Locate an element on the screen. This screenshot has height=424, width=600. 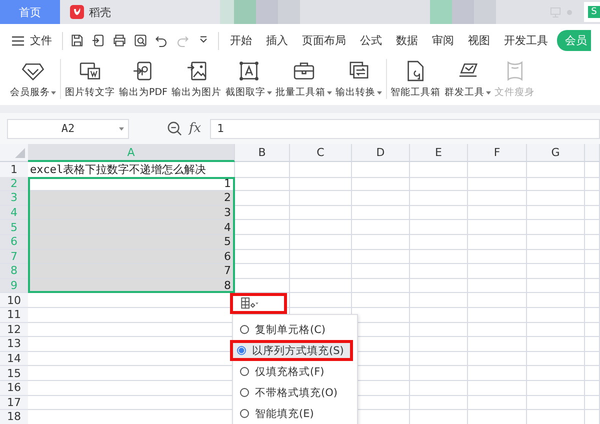
zoom-icon is located at coordinates (174, 128).